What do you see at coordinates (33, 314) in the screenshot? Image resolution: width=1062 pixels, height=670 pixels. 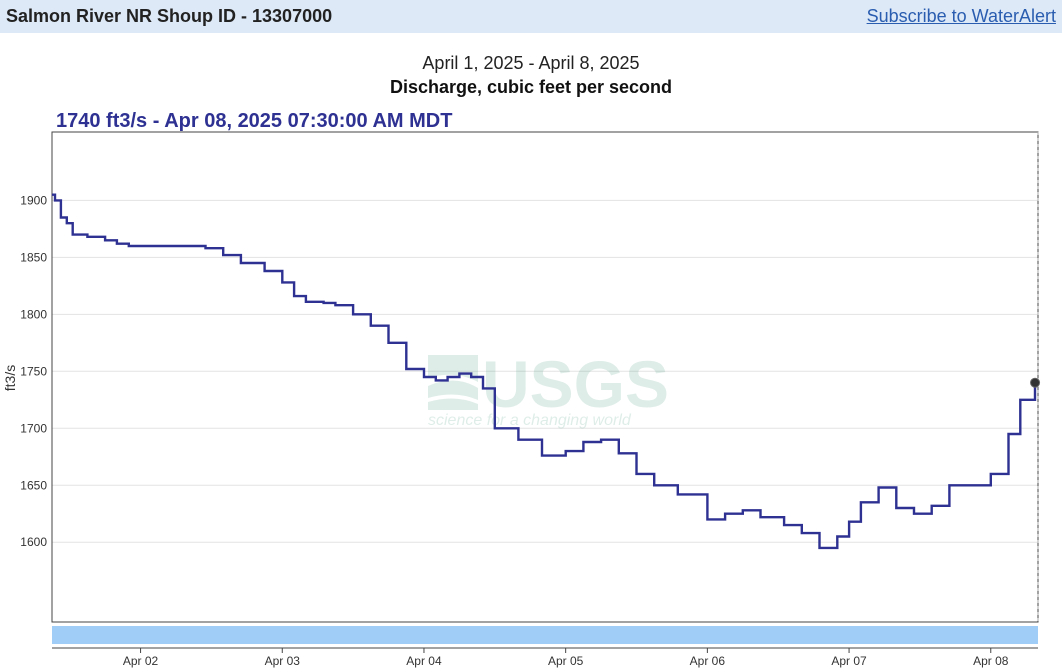 I see `y-tick-label: 1800` at bounding box center [33, 314].